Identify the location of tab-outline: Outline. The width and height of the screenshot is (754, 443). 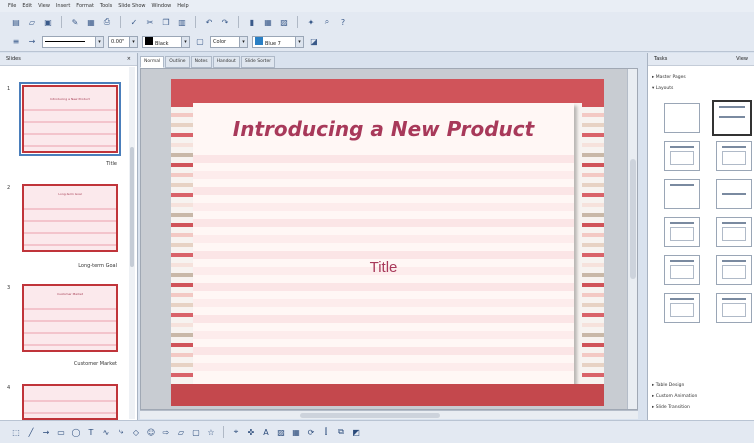
(177, 62).